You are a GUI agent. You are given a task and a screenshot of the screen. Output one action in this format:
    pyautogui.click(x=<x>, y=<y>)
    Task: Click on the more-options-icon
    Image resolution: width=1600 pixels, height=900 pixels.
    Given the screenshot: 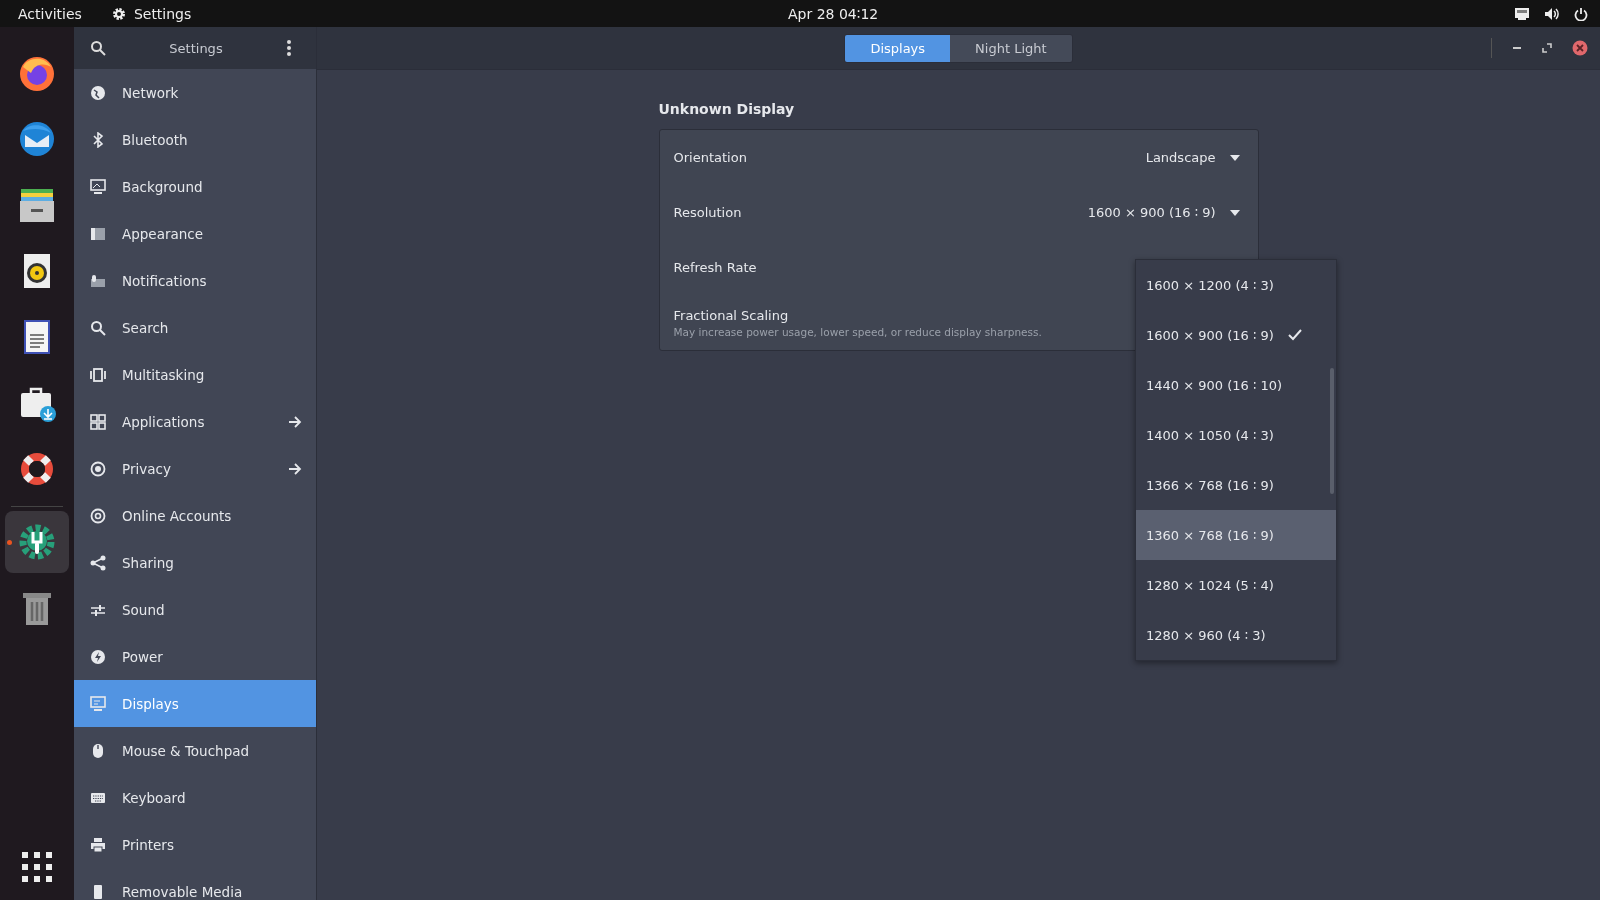 What is the action you would take?
    pyautogui.click(x=289, y=48)
    